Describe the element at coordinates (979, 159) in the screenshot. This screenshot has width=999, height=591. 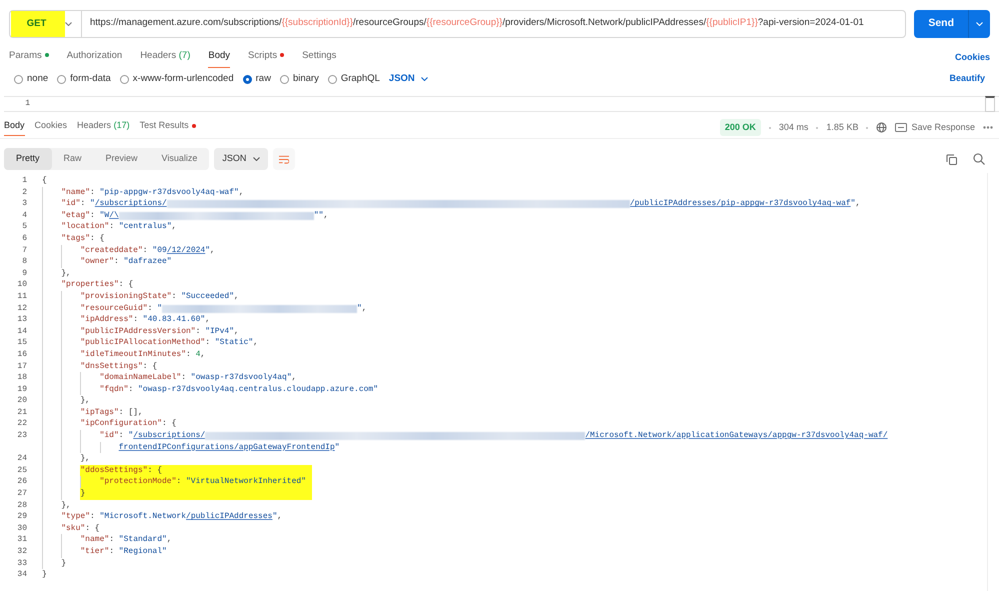
I see `search-button` at that location.